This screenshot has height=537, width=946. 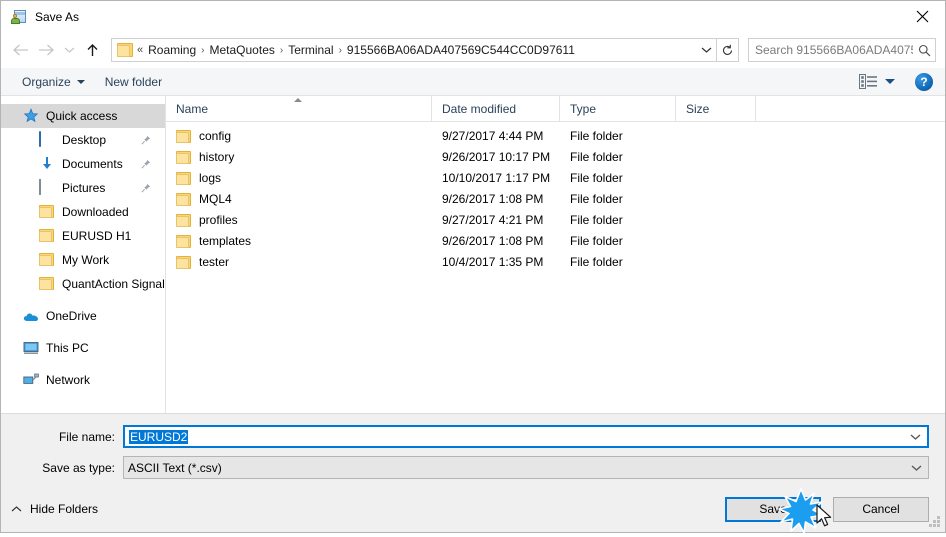 What do you see at coordinates (877, 81) in the screenshot?
I see `view-options-button` at bounding box center [877, 81].